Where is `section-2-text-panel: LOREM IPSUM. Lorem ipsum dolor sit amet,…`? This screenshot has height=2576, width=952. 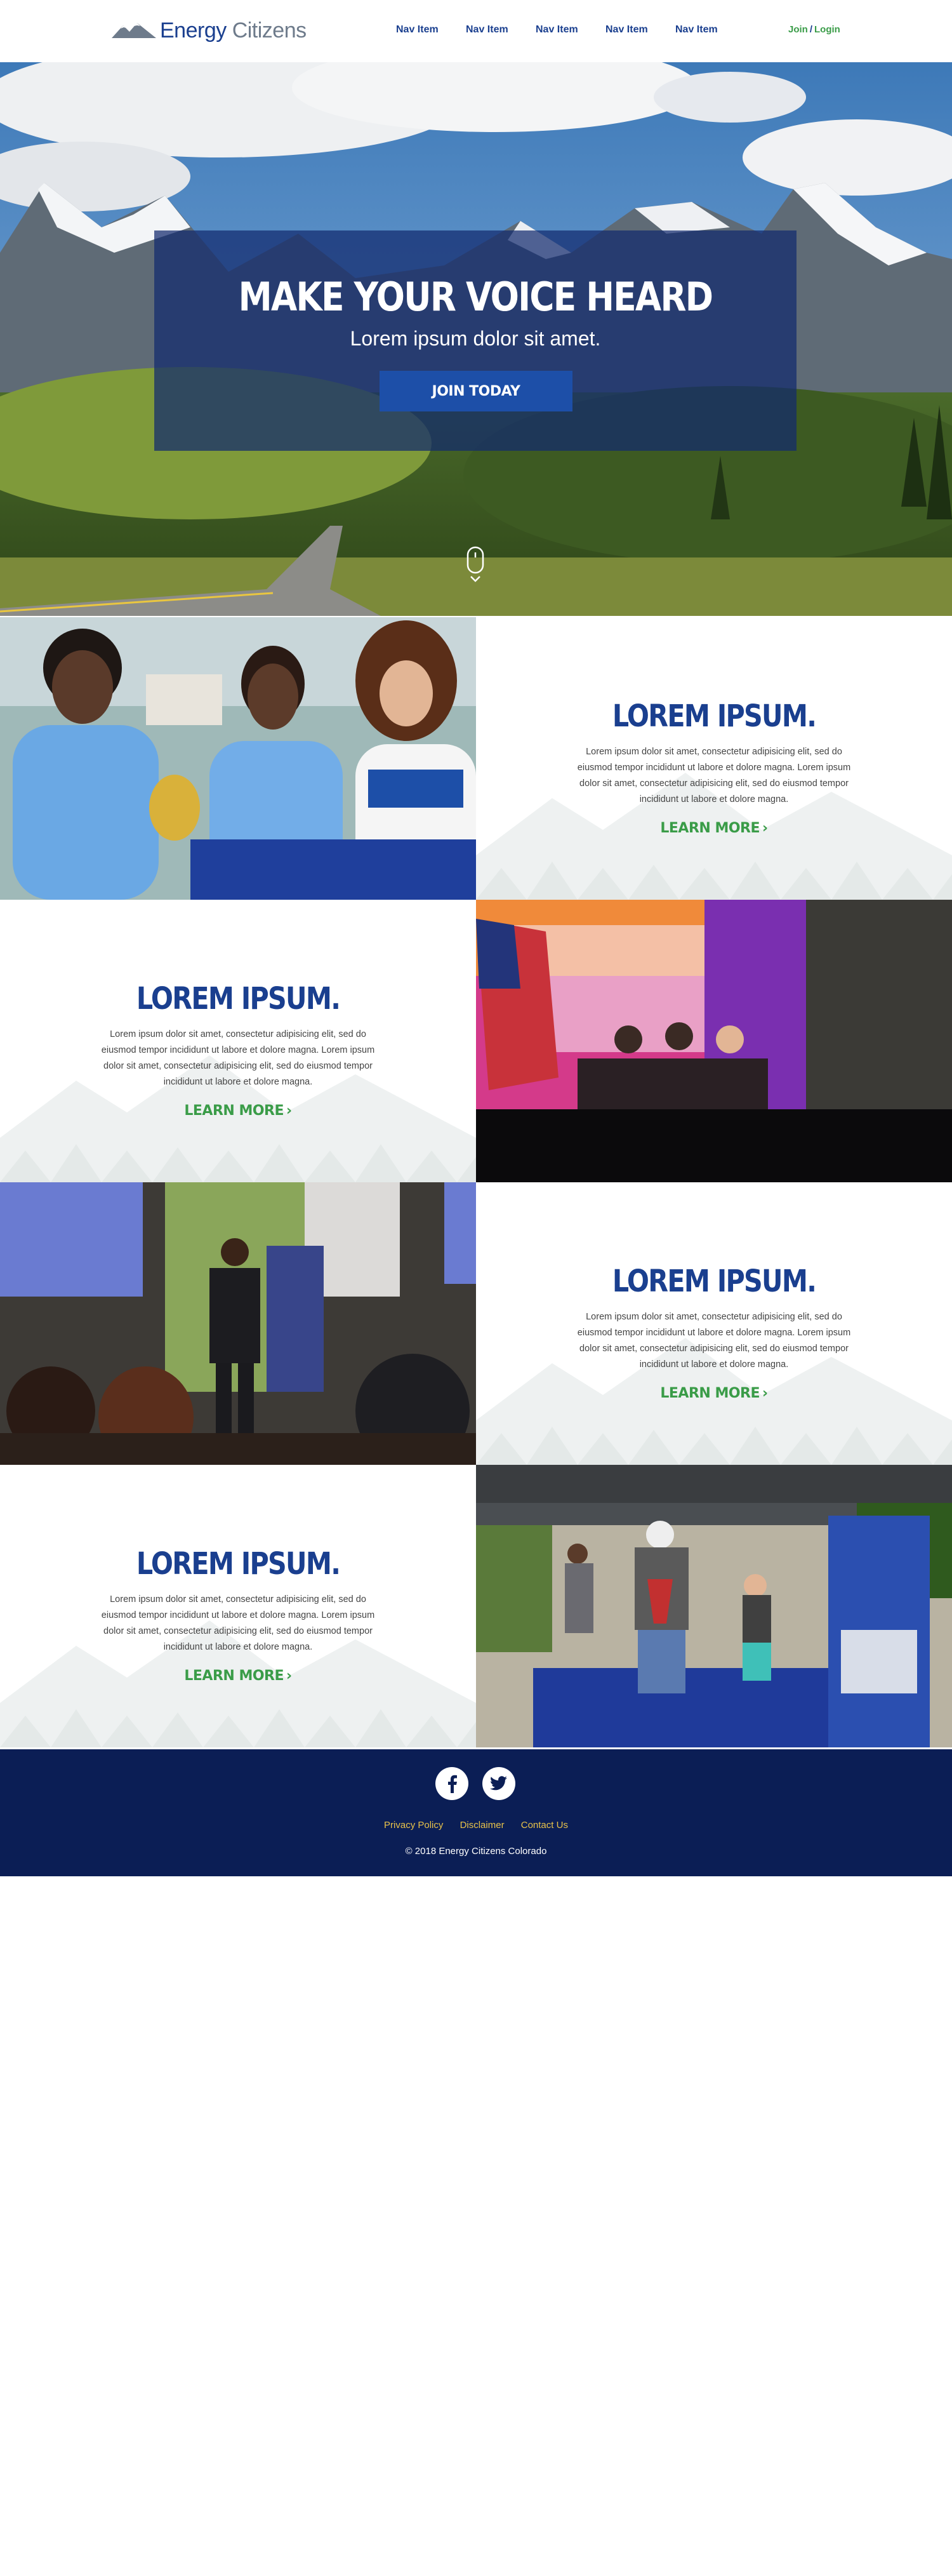 section-2-text-panel: LOREM IPSUM. Lorem ipsum dolor sit amet,… is located at coordinates (238, 1041).